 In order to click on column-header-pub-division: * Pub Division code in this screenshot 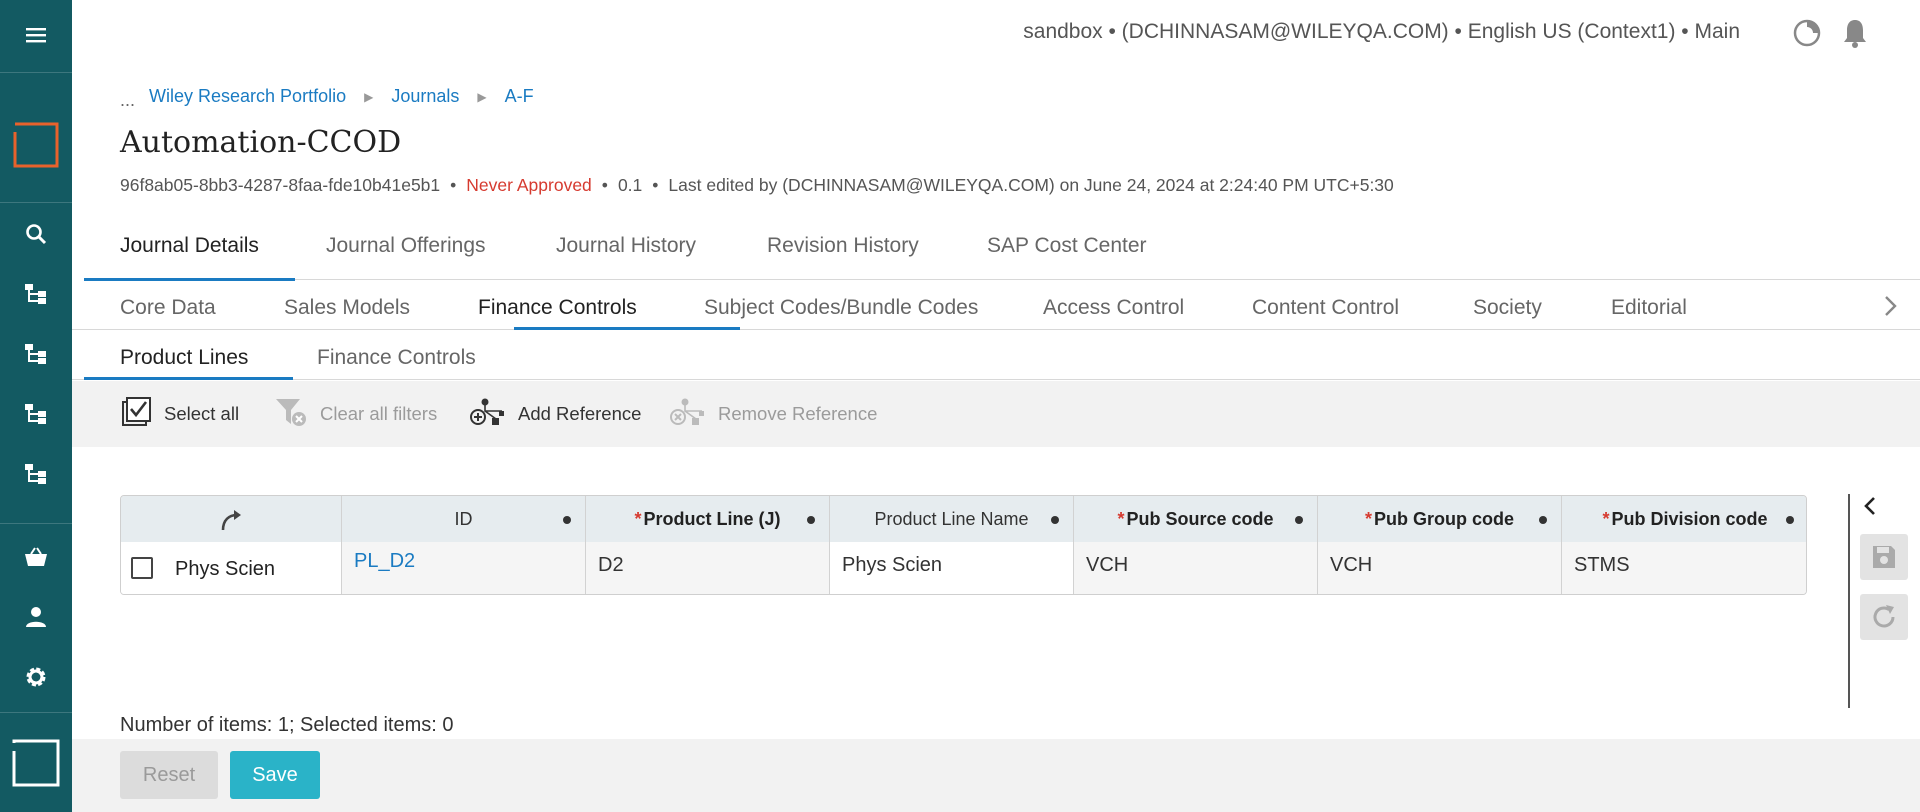, I will do `click(1684, 519)`.